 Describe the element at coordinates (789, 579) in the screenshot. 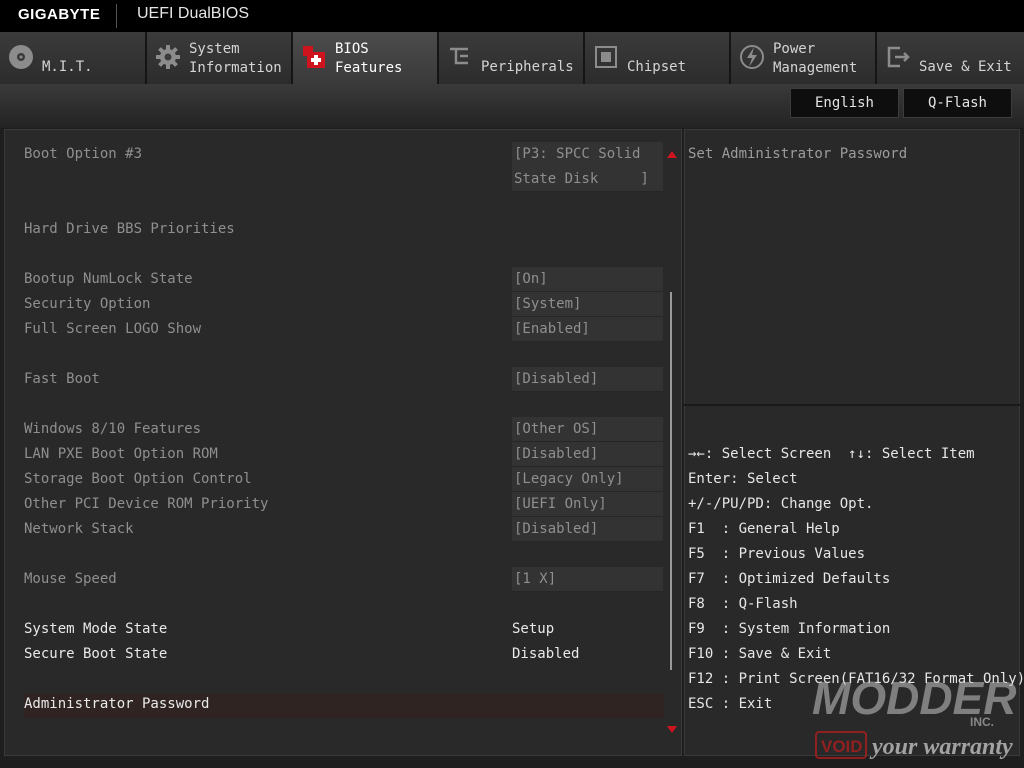

I see `help-key-line: F7 : Optimized Defaults` at that location.